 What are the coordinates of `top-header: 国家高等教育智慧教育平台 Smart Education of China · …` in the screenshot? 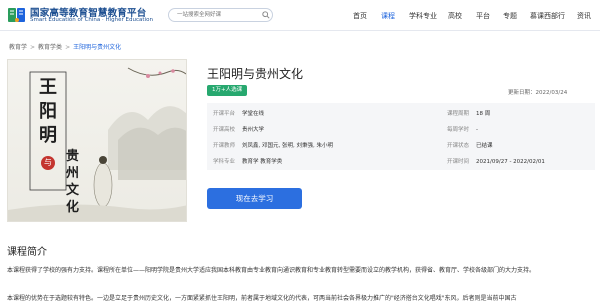 It's located at (300, 15).